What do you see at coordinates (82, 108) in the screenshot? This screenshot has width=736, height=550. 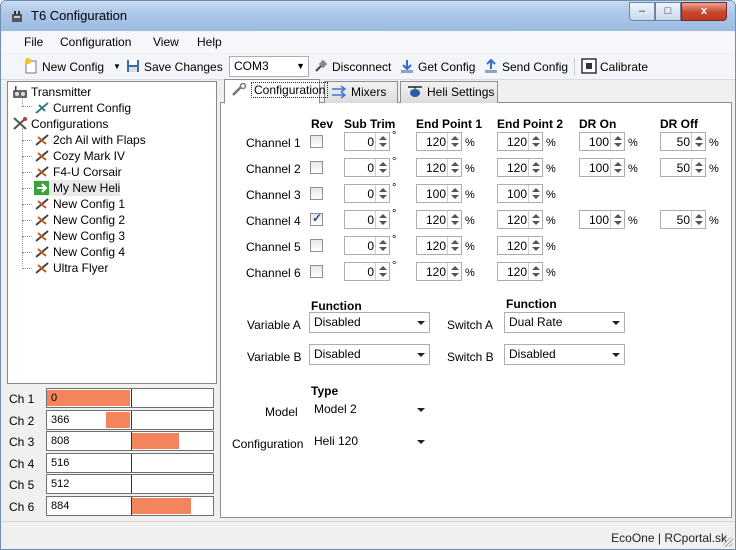 I see `tree-node-current-config: Current Config` at bounding box center [82, 108].